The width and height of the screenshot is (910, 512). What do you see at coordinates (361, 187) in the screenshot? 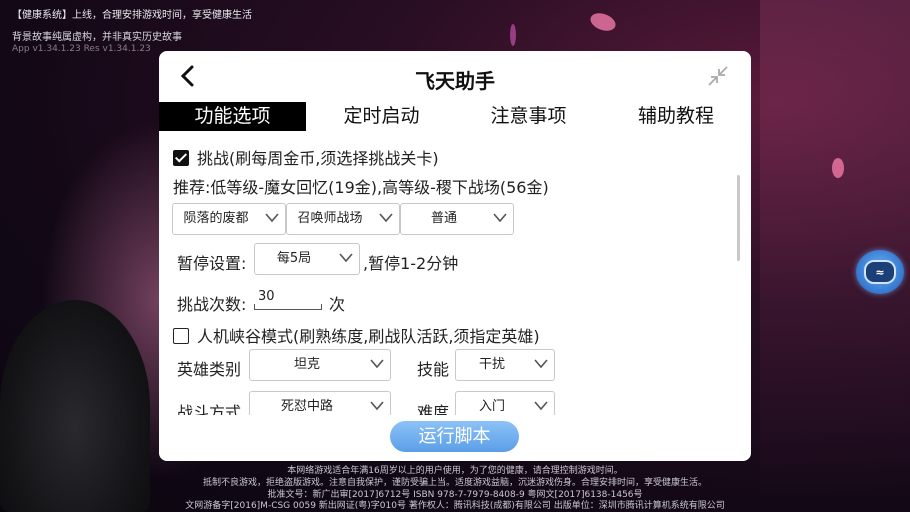
I see `challenge-recommend: 推荐:低等级-魔女回忆(19金),高等级-稷下战场(56金)` at bounding box center [361, 187].